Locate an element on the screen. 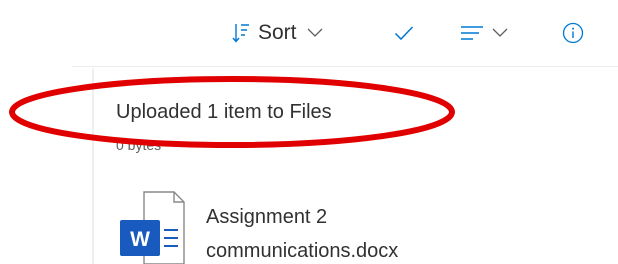 The width and height of the screenshot is (618, 264). select-button is located at coordinates (404, 33).